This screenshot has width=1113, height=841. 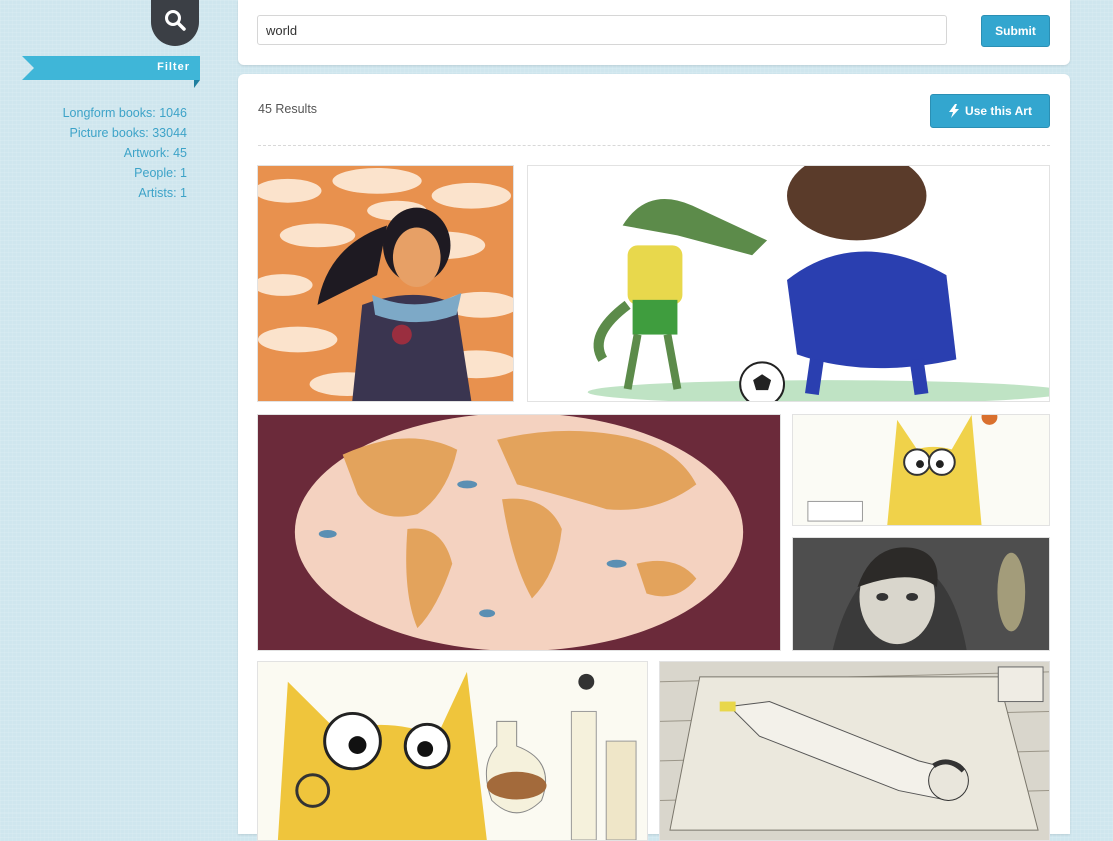 I want to click on artwork-girl-clouds, so click(x=385, y=283).